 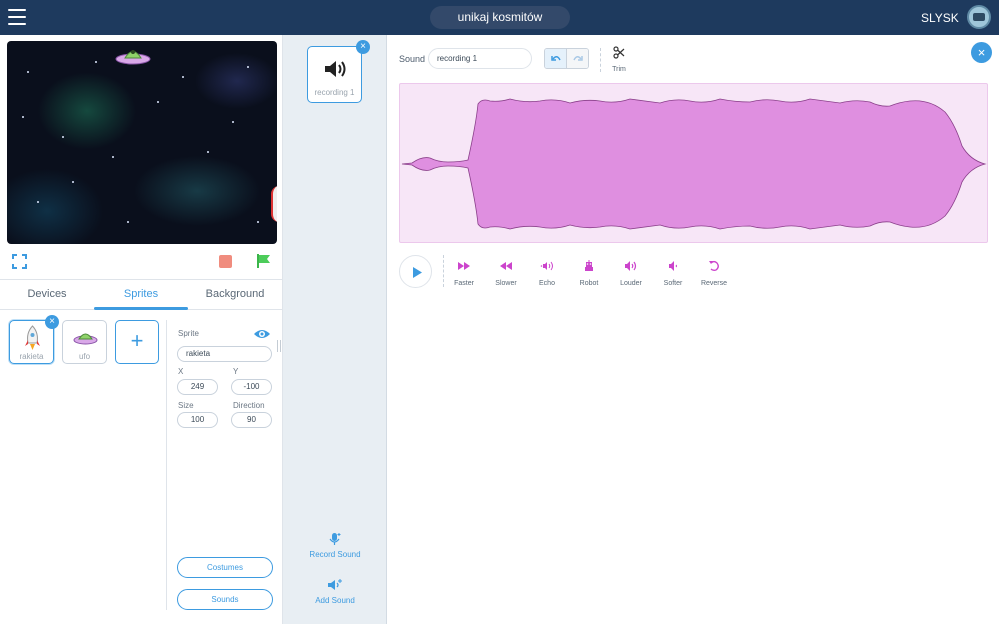 What do you see at coordinates (335, 539) in the screenshot?
I see `microphone-icon` at bounding box center [335, 539].